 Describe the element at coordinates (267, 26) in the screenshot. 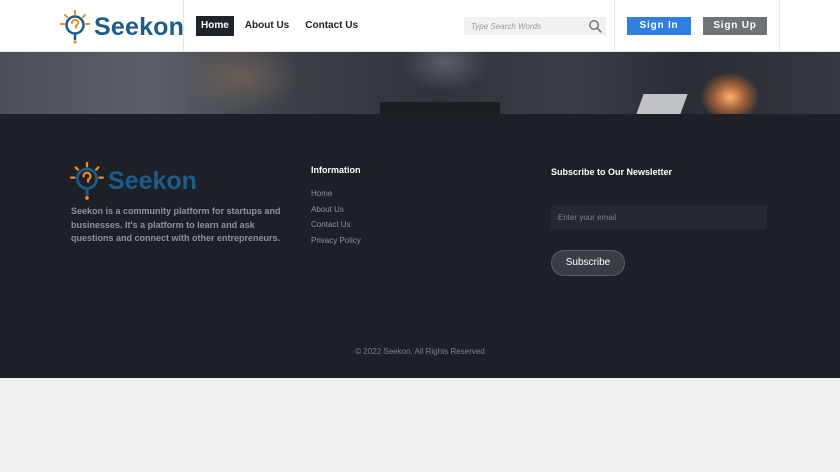

I see `nav-about-us: About Us` at that location.